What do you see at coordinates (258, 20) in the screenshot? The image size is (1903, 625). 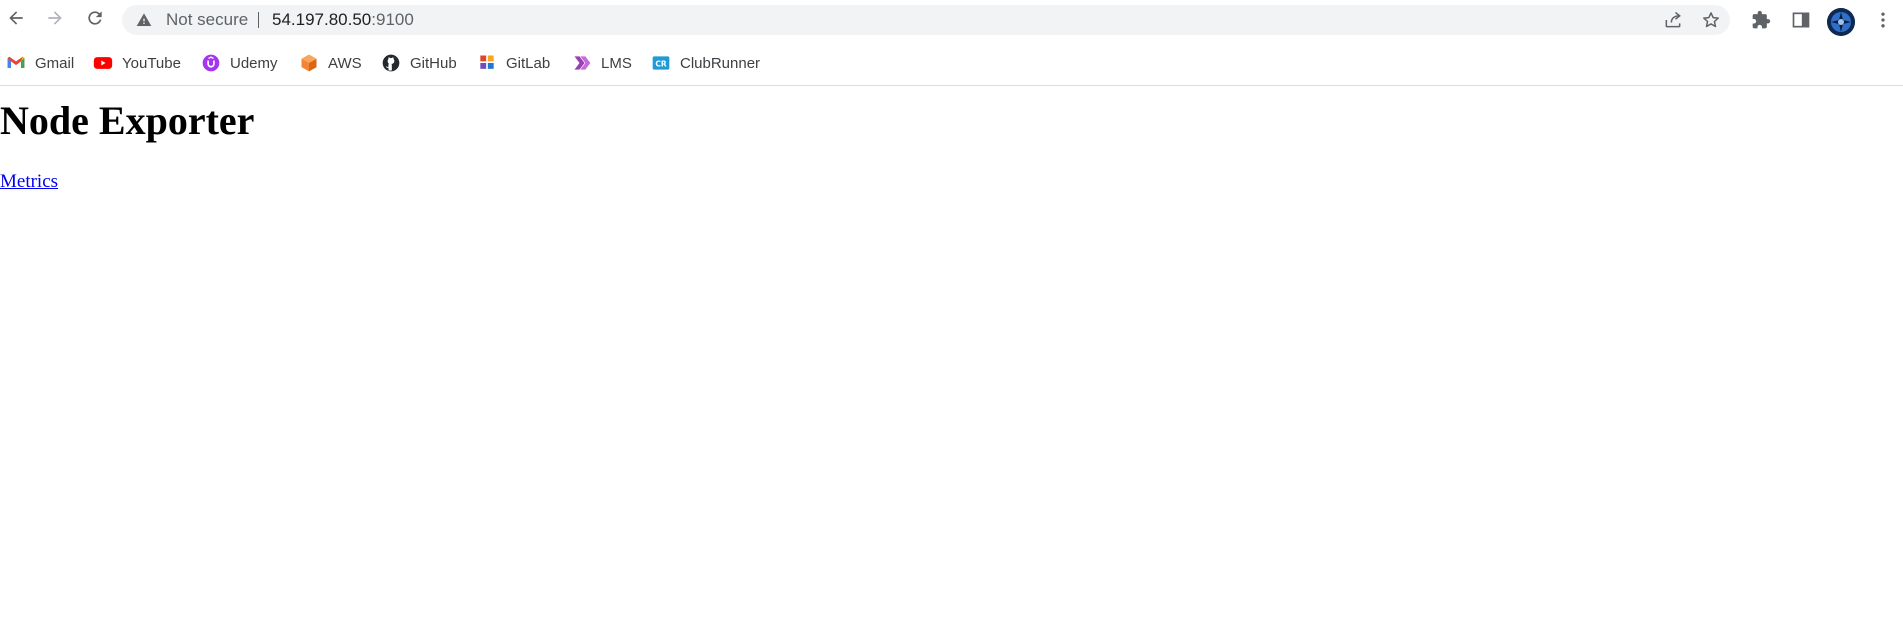 I see `omnibox-divider` at bounding box center [258, 20].